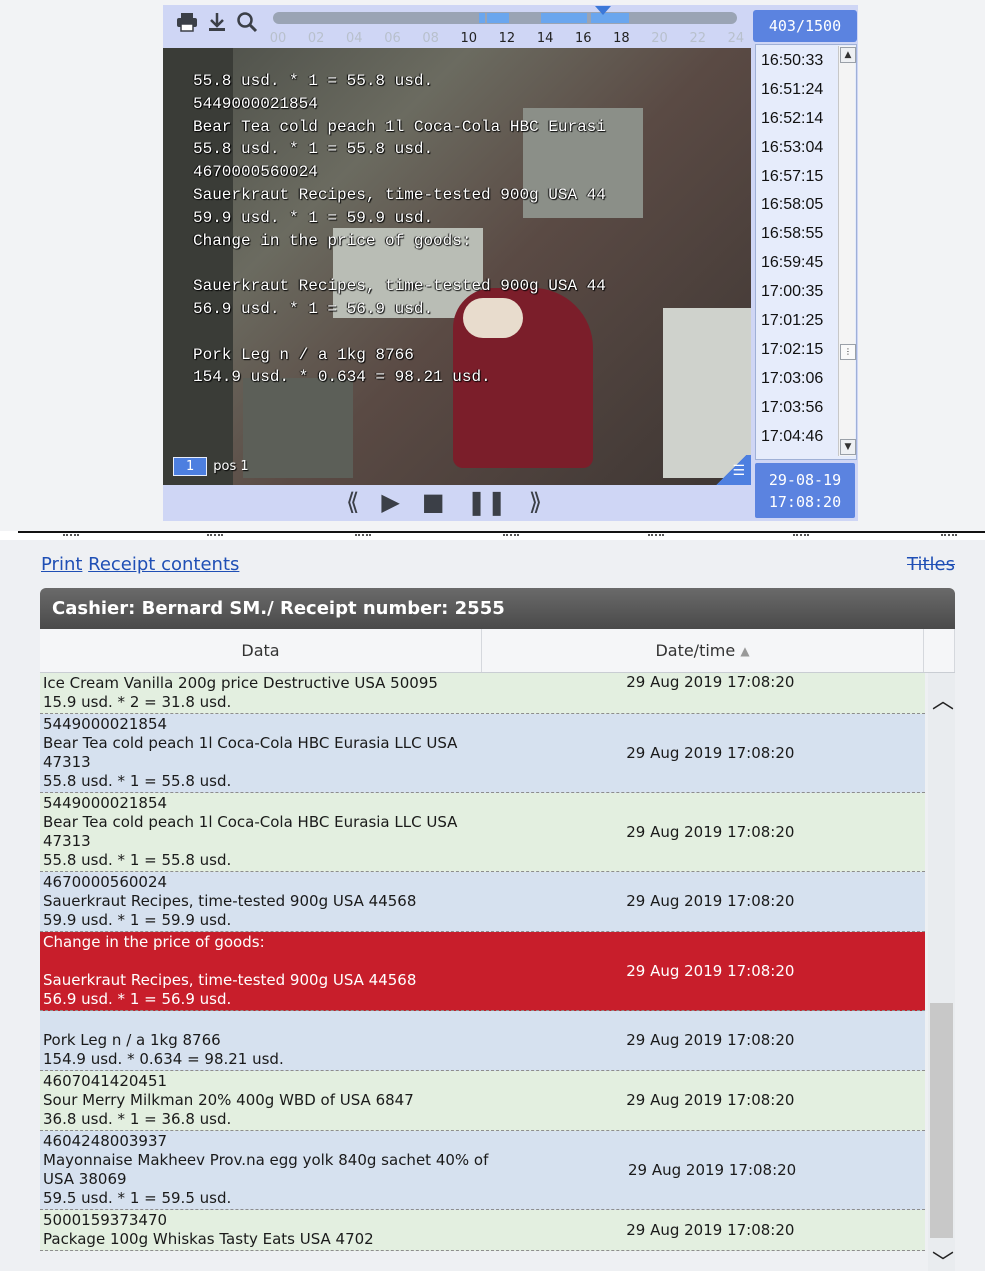 The image size is (985, 1271). I want to click on camera-number: 1, so click(190, 466).